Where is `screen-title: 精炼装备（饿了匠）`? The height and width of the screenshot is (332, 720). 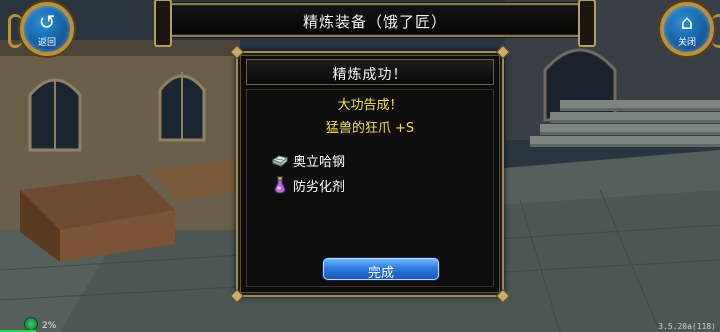 screen-title: 精炼装备（饿了匠） is located at coordinates (374, 22).